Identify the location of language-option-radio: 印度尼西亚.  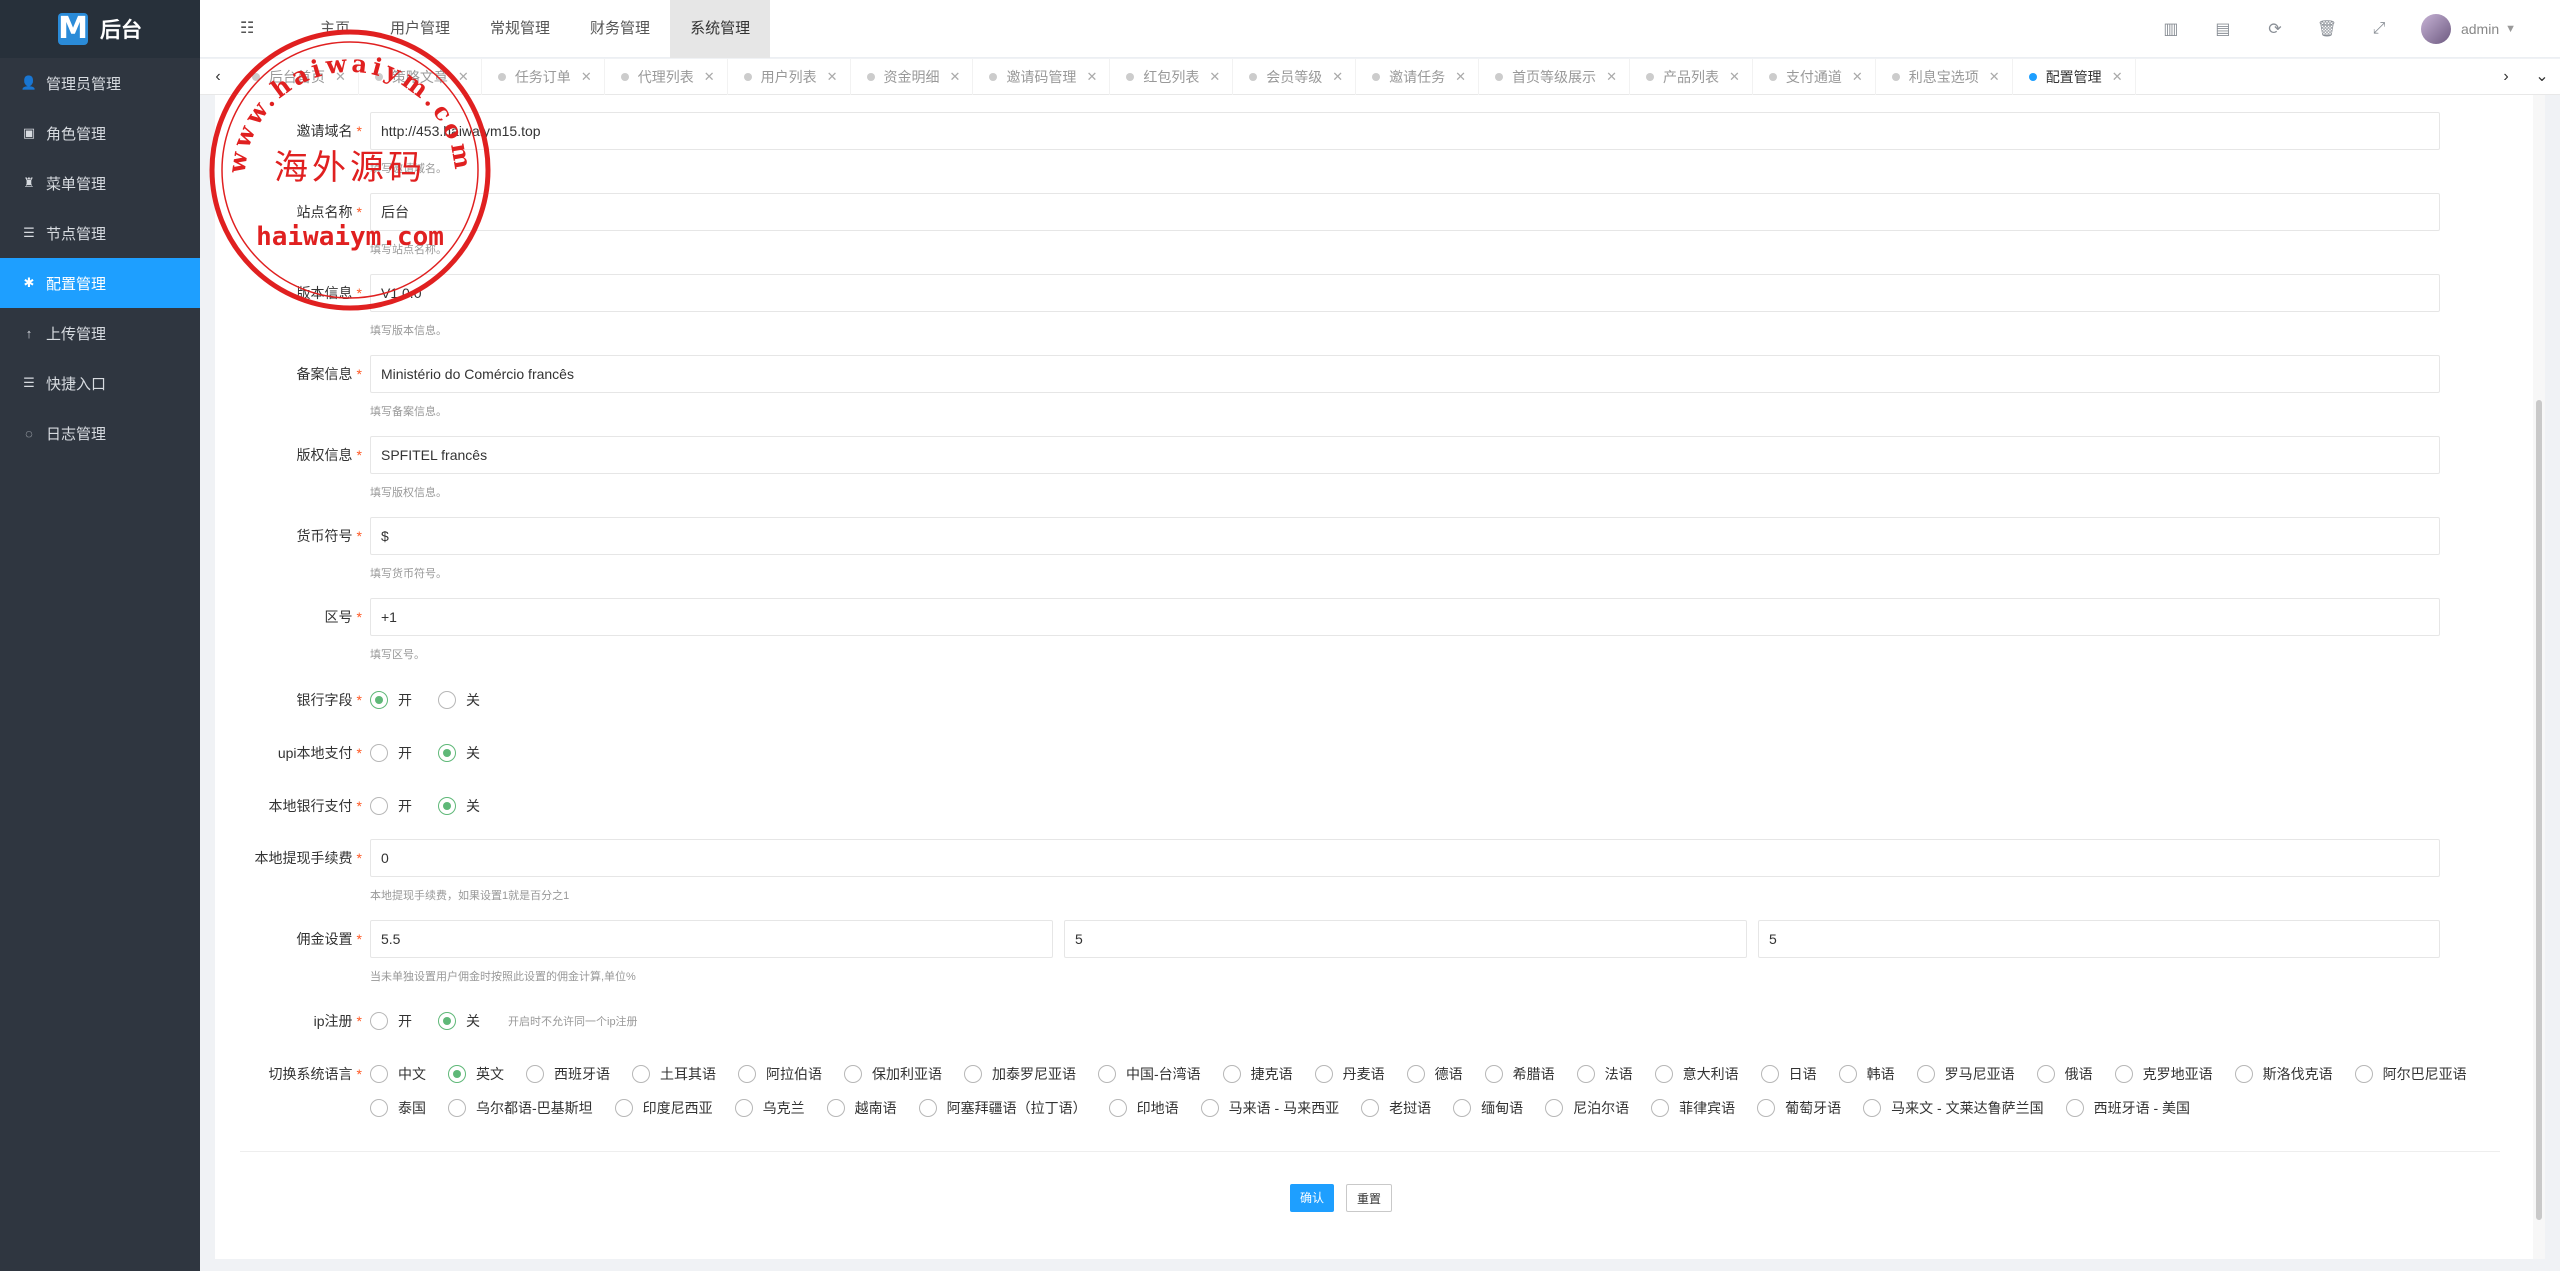
(663, 1108).